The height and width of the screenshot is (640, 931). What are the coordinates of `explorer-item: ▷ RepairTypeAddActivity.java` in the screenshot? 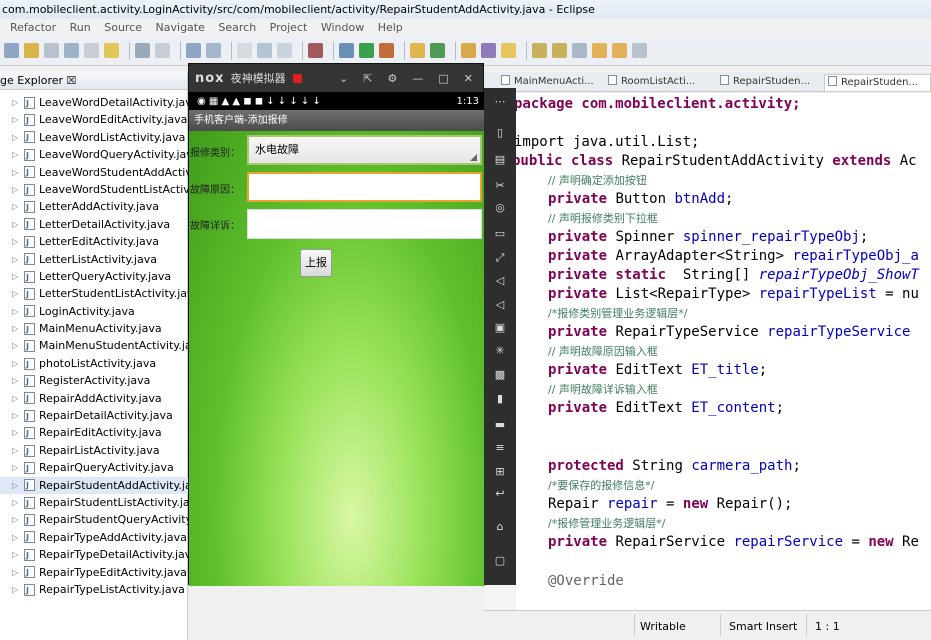 It's located at (94, 537).